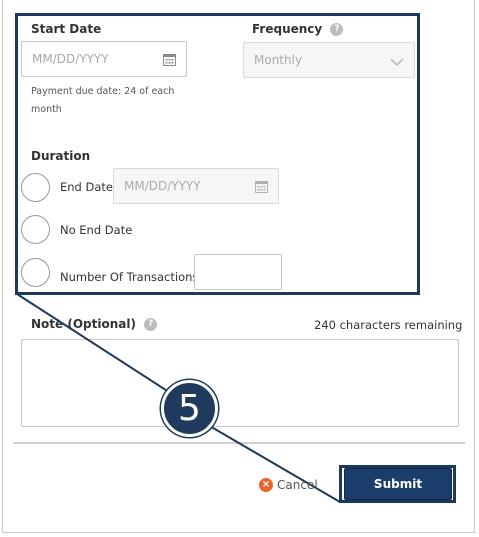 The image size is (479, 537). I want to click on divider, so click(239, 443).